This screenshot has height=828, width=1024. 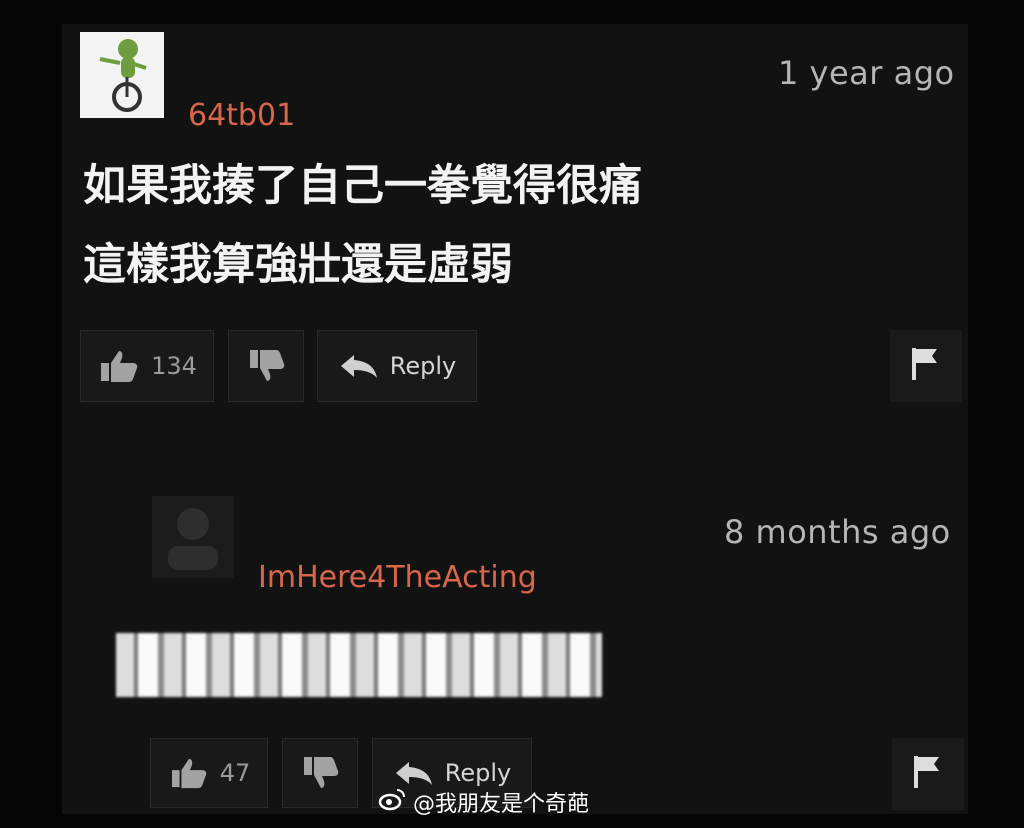 What do you see at coordinates (837, 532) in the screenshot?
I see `timestamp: 8 months ago` at bounding box center [837, 532].